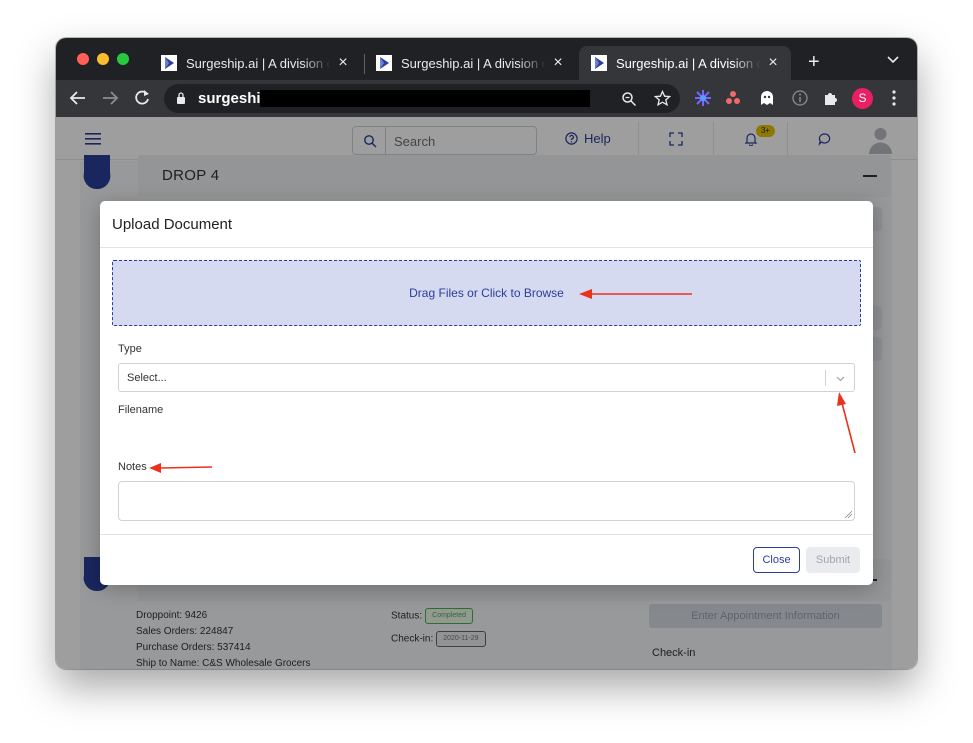 The image size is (973, 743). I want to click on dropzone-label: Drag Files or Click to Browse, so click(486, 293).